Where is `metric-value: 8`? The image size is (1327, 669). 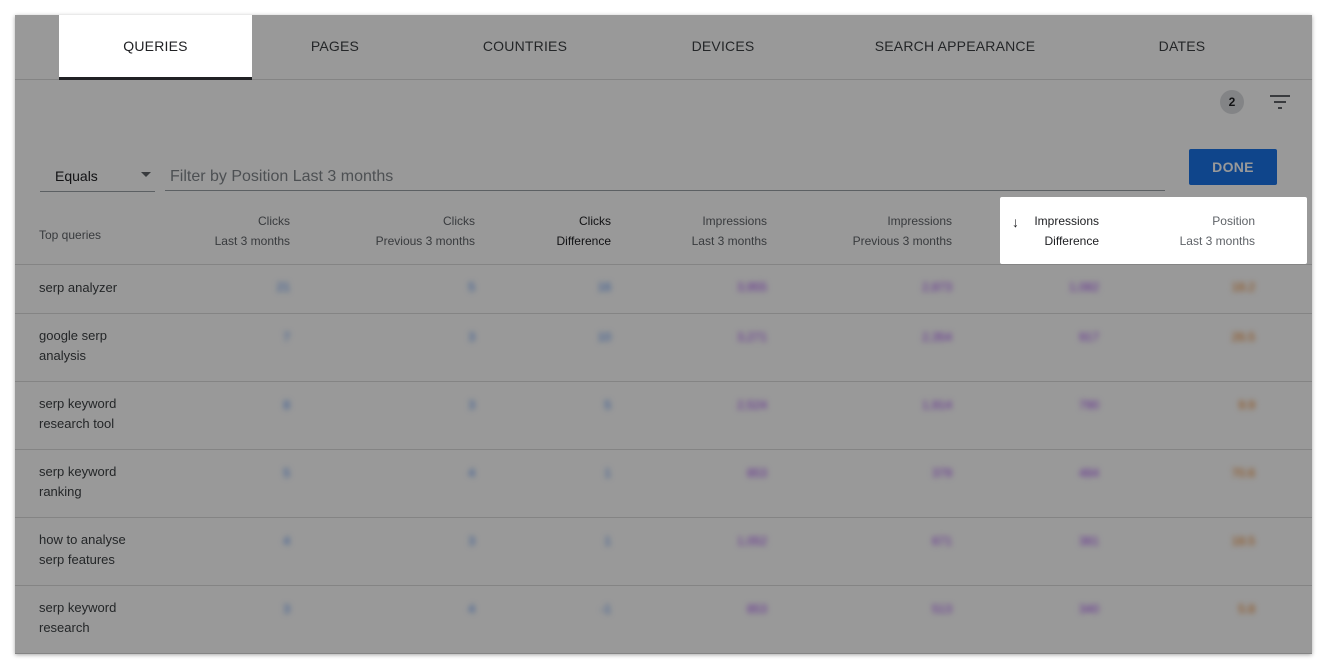 metric-value: 8 is located at coordinates (286, 405).